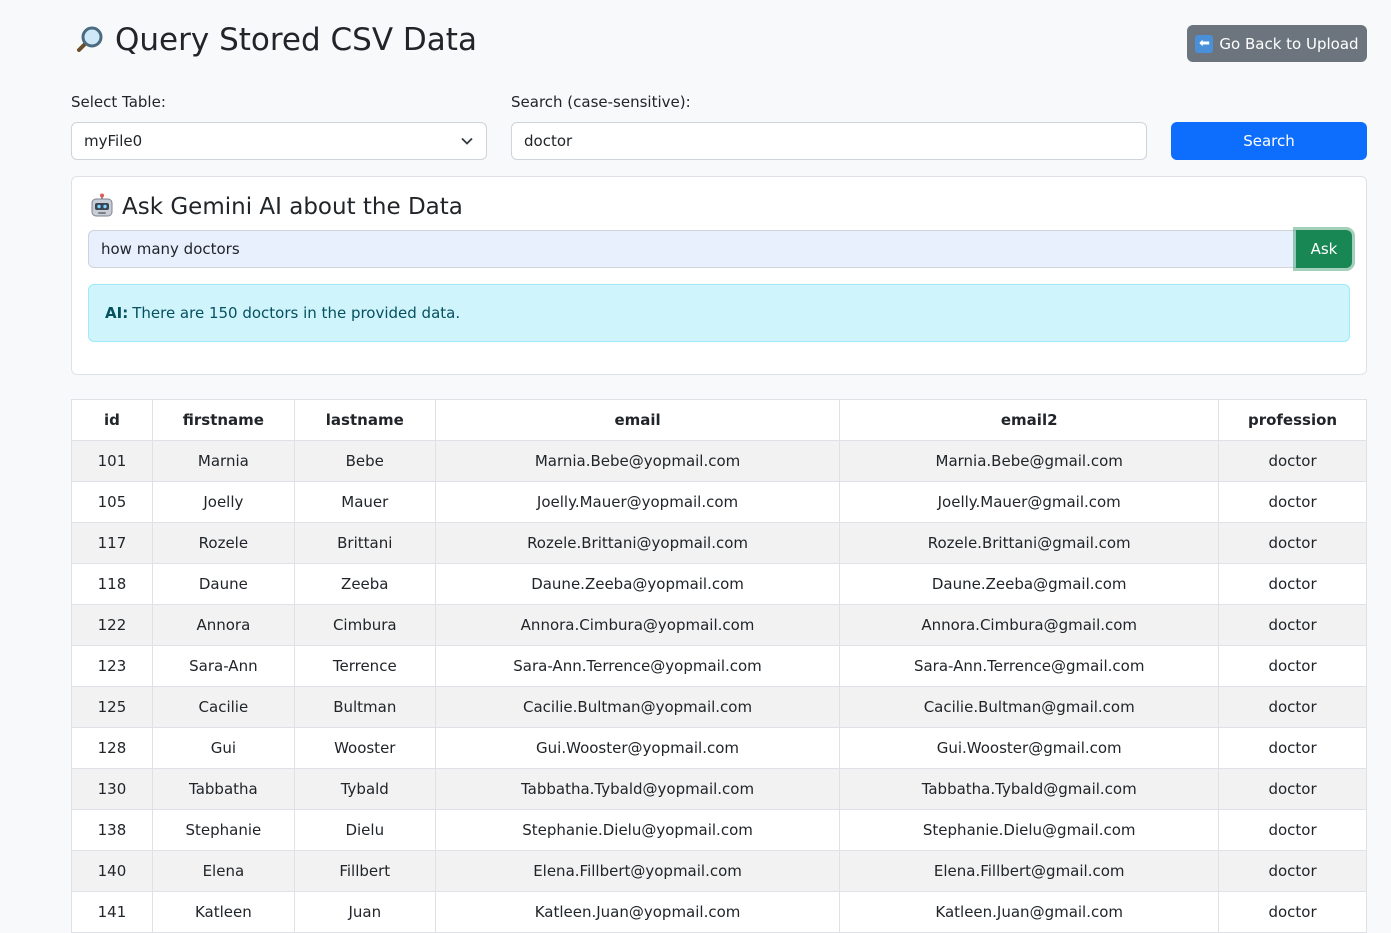 The image size is (1391, 933). Describe the element at coordinates (637, 666) in the screenshot. I see `cell-email: Sara-Ann.Terrence@yopmail.com` at that location.